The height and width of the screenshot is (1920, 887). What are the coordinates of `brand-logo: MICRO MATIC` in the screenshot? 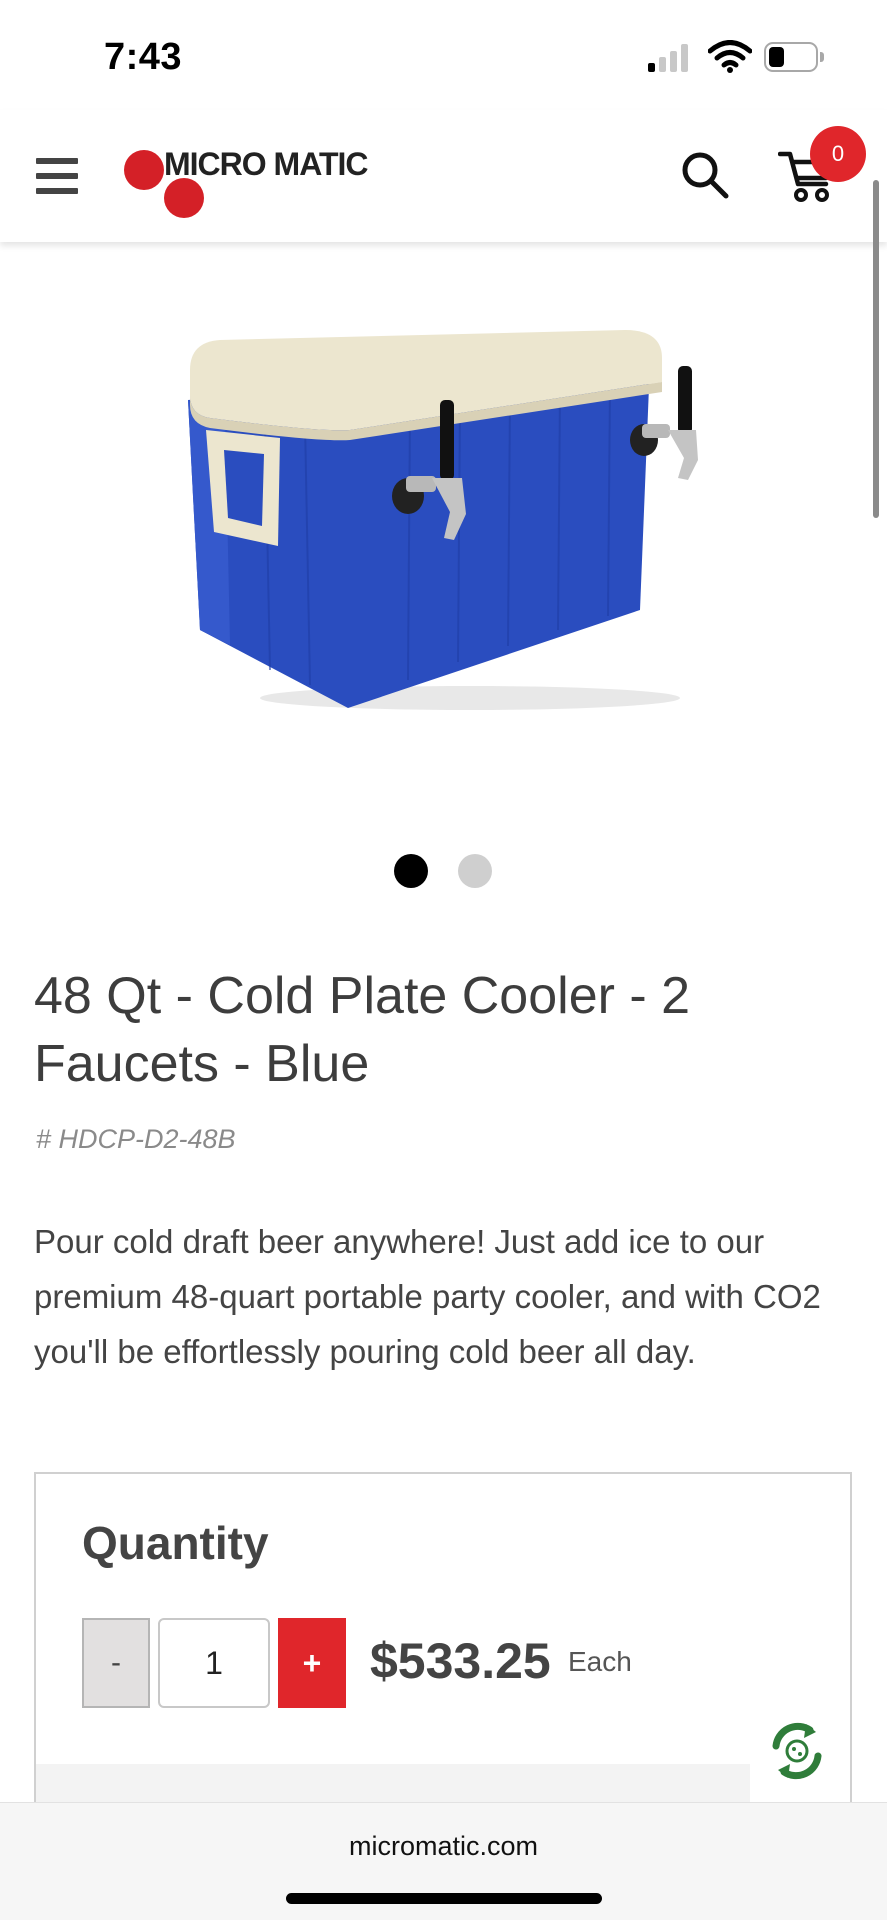 It's located at (254, 180).